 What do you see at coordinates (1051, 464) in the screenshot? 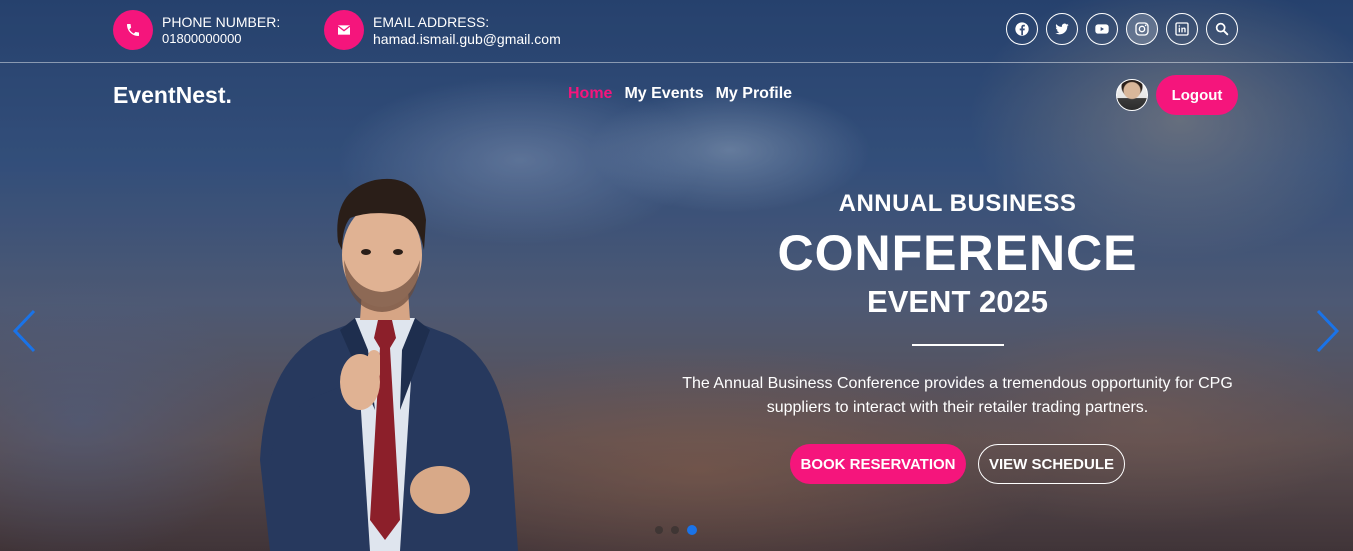
I see `view-schedule-button: VIEW SCHEDULE` at bounding box center [1051, 464].